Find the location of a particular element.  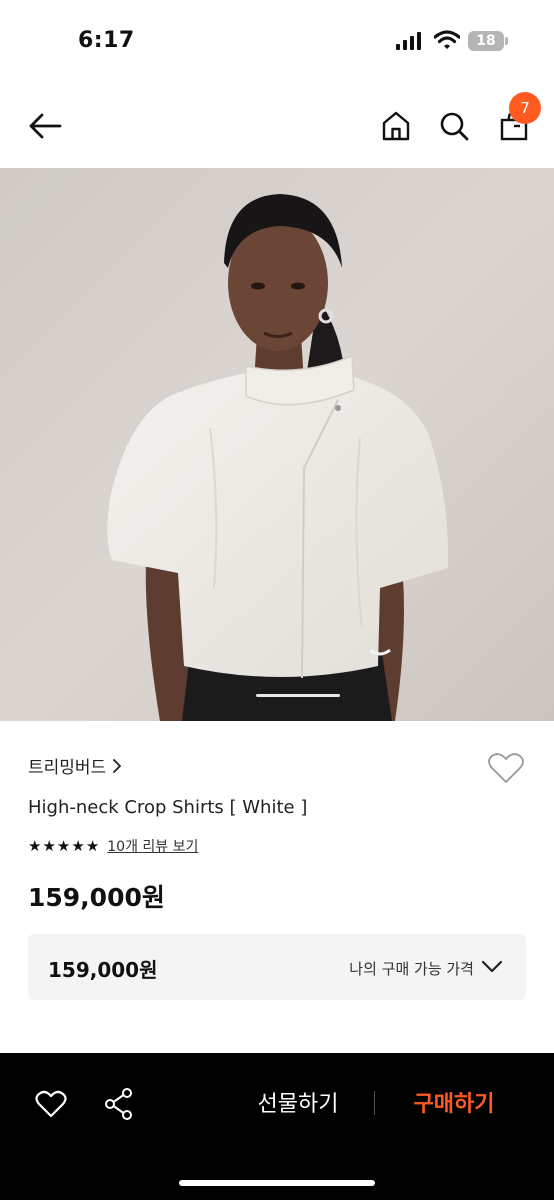

home-icon is located at coordinates (396, 126).